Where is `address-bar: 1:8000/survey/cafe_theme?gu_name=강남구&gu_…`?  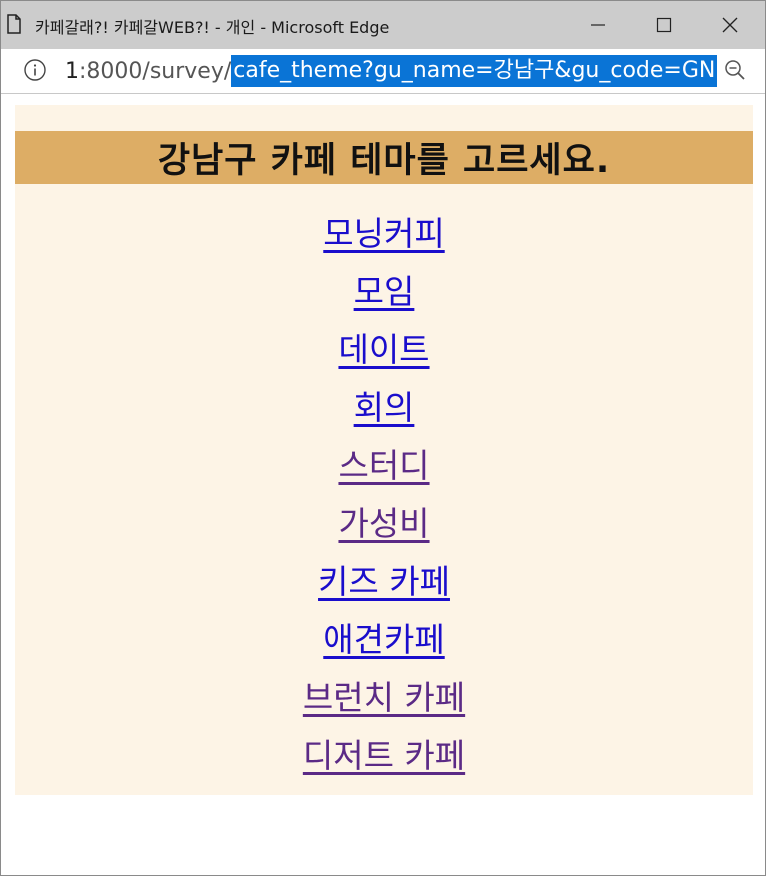 address-bar: 1:8000/survey/cafe_theme?gu_name=강남구&gu_… is located at coordinates (383, 71).